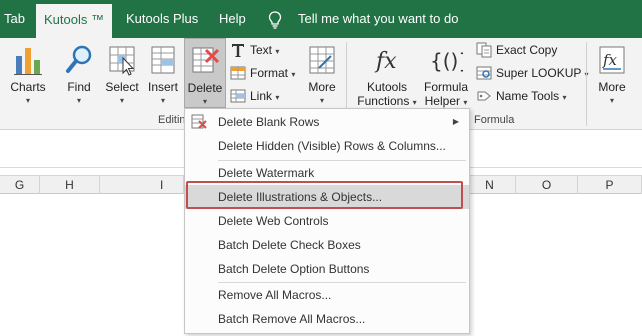  Describe the element at coordinates (539, 73) in the screenshot. I see `super-lookup-label: Super LOOKUP` at that location.